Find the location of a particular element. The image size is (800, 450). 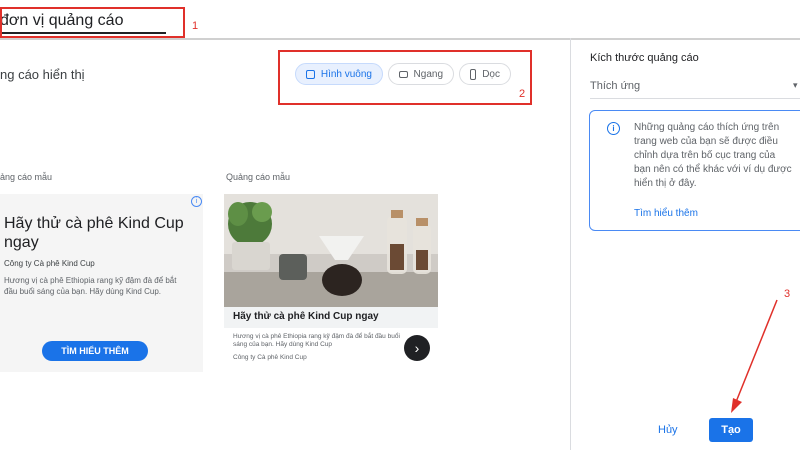

coffee-image is located at coordinates (331, 250).